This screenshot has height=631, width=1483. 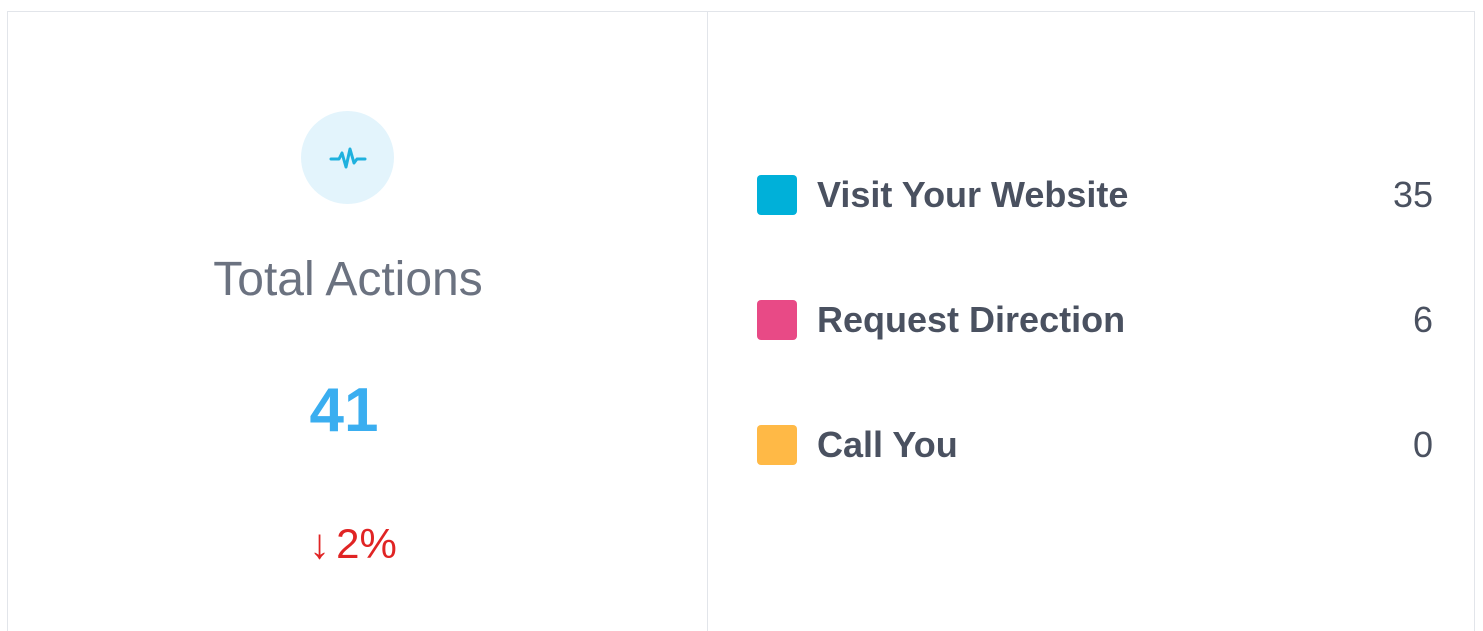 What do you see at coordinates (1412, 194) in the screenshot?
I see `legend-item-count: 35` at bounding box center [1412, 194].